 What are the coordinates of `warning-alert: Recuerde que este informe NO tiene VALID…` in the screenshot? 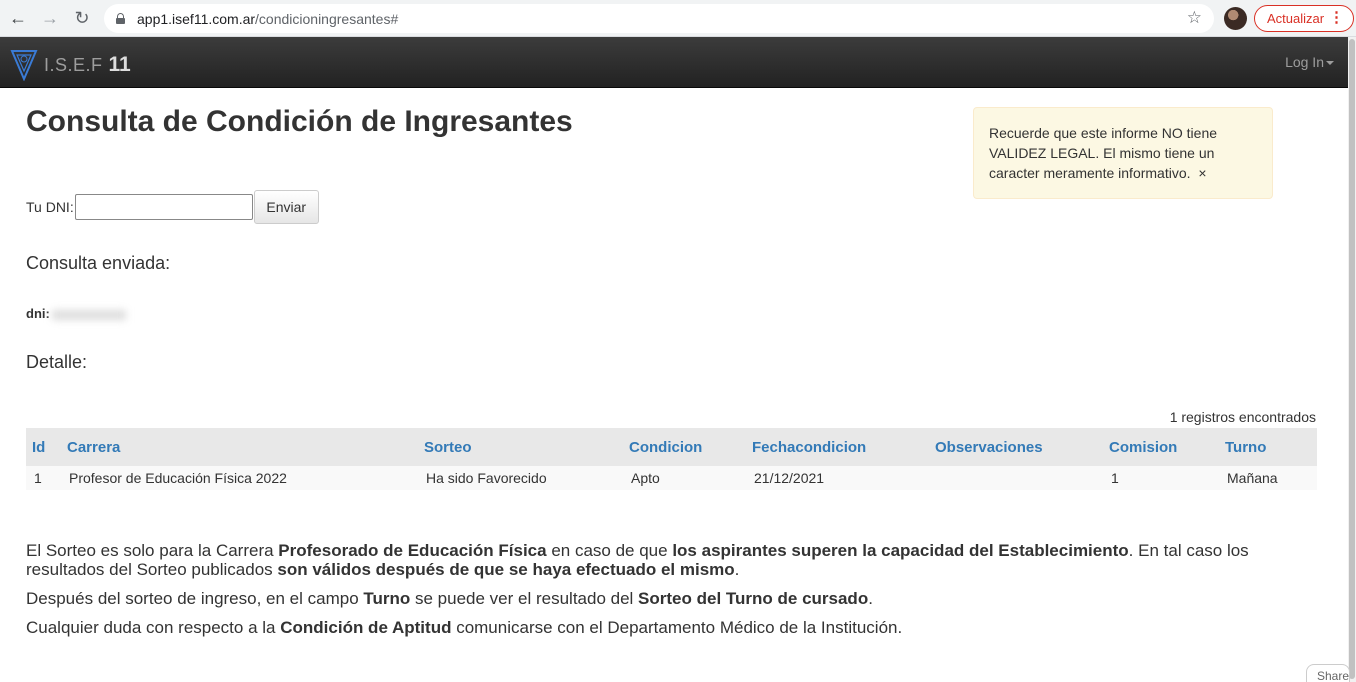 It's located at (1123, 153).